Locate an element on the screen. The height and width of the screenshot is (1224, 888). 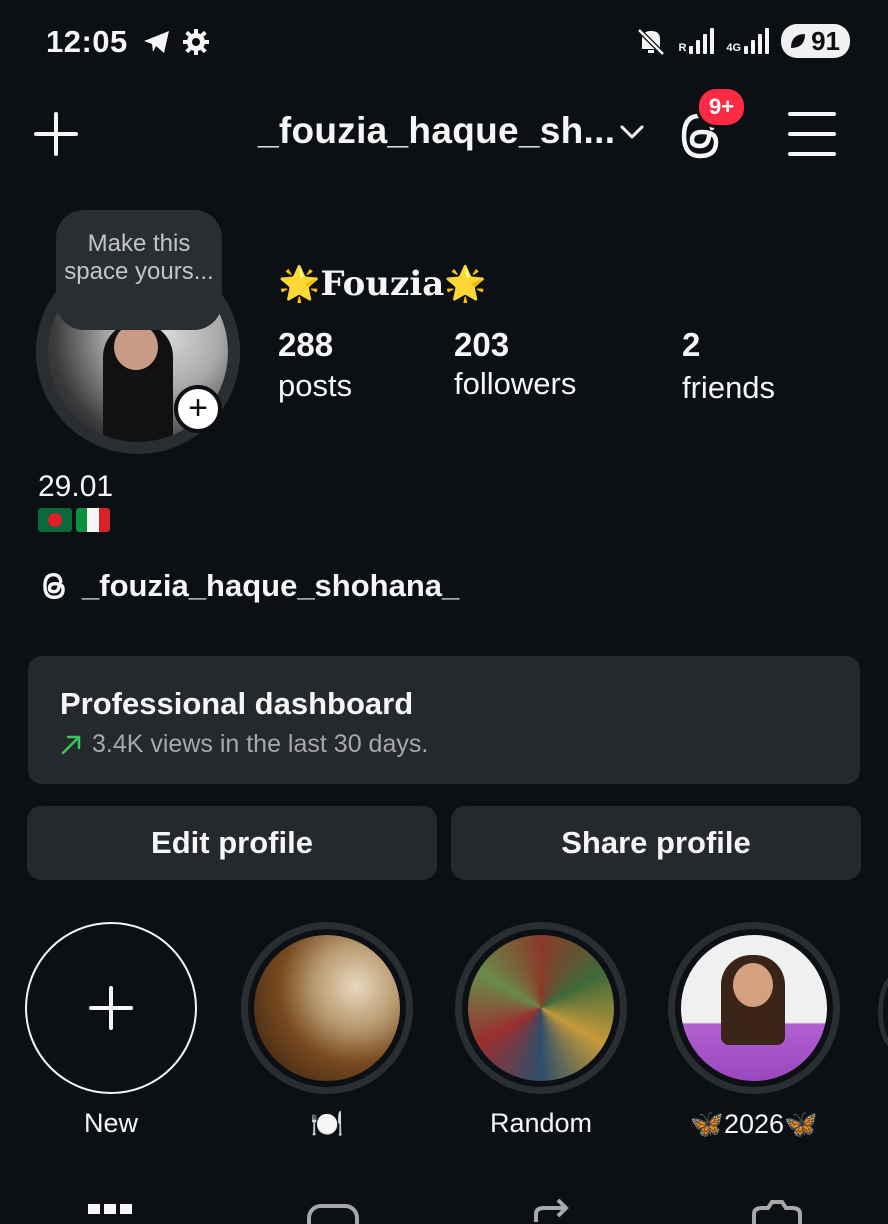
status-right: R 4G 91 is located at coordinates (743, 41).